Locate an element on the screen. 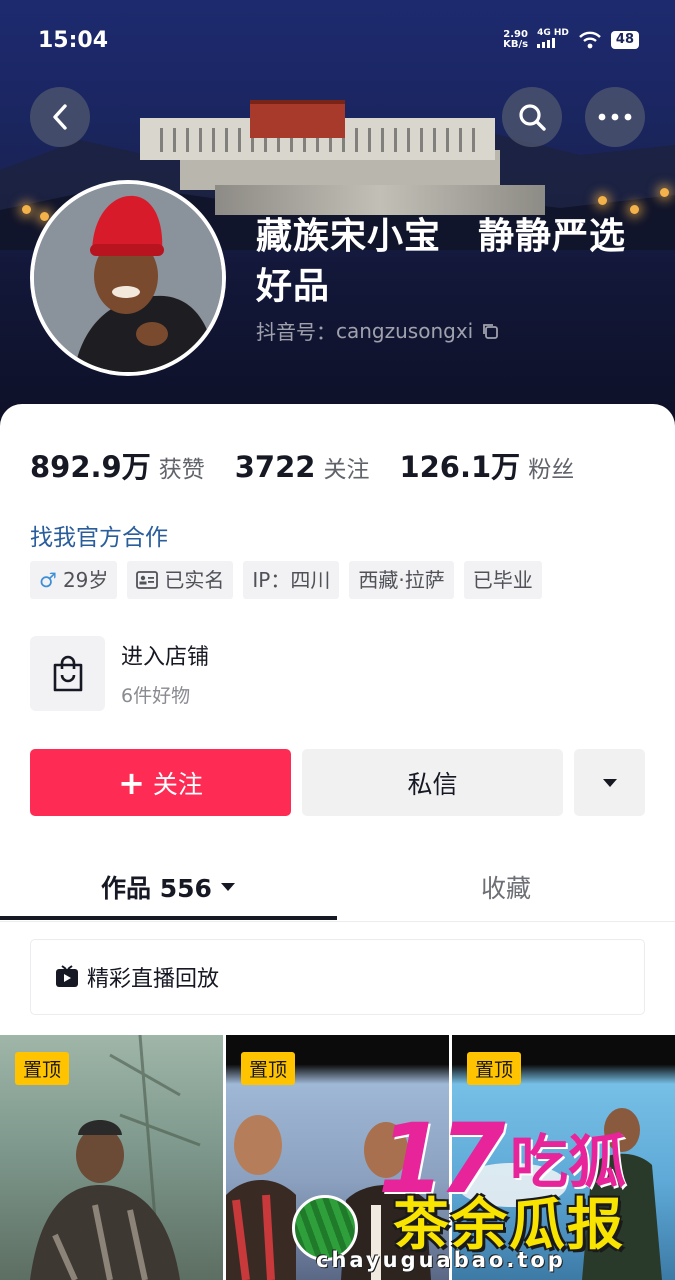 The height and width of the screenshot is (1280, 675). tab-works: 作品 556 is located at coordinates (168, 887).